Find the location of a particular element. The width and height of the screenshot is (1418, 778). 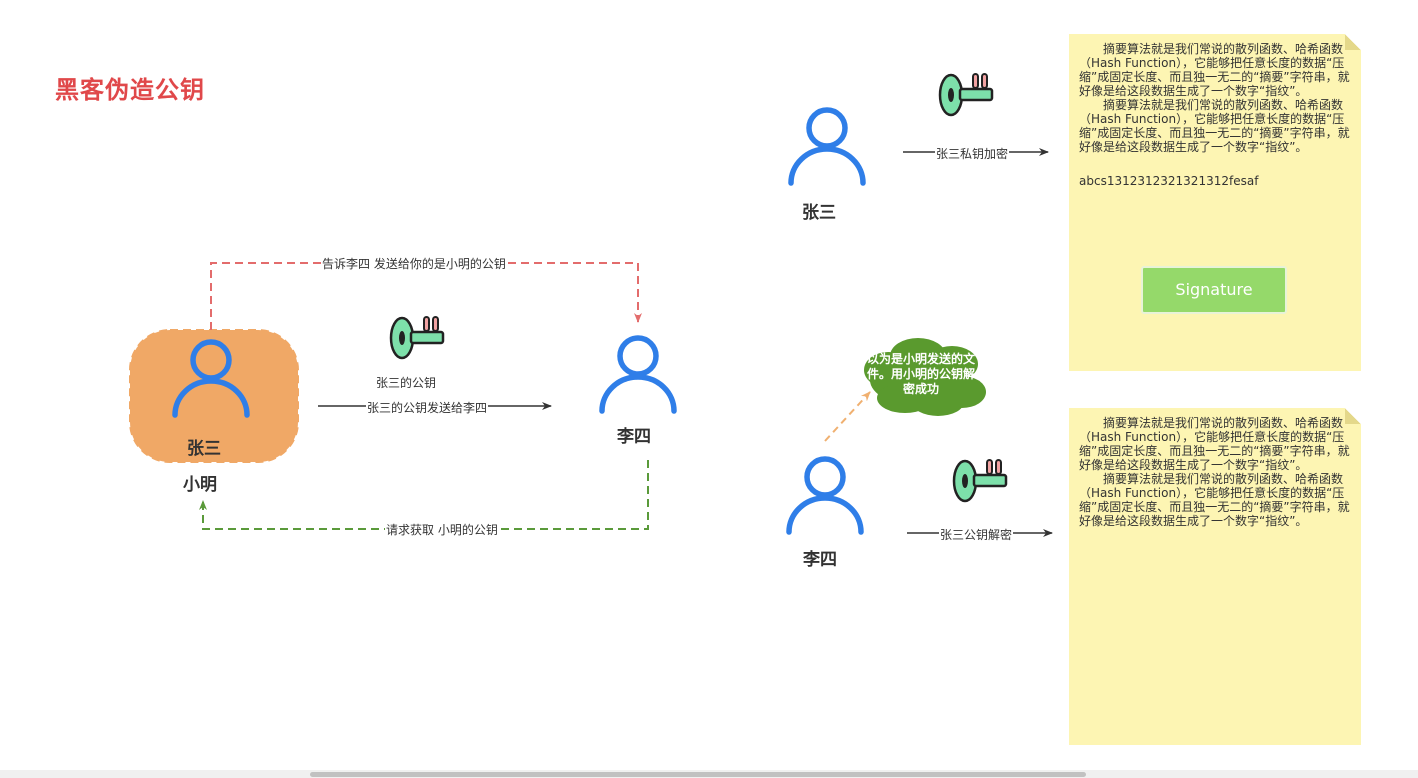

send-arrow-label: 张三的公钥发送给李四 is located at coordinates (427, 407).